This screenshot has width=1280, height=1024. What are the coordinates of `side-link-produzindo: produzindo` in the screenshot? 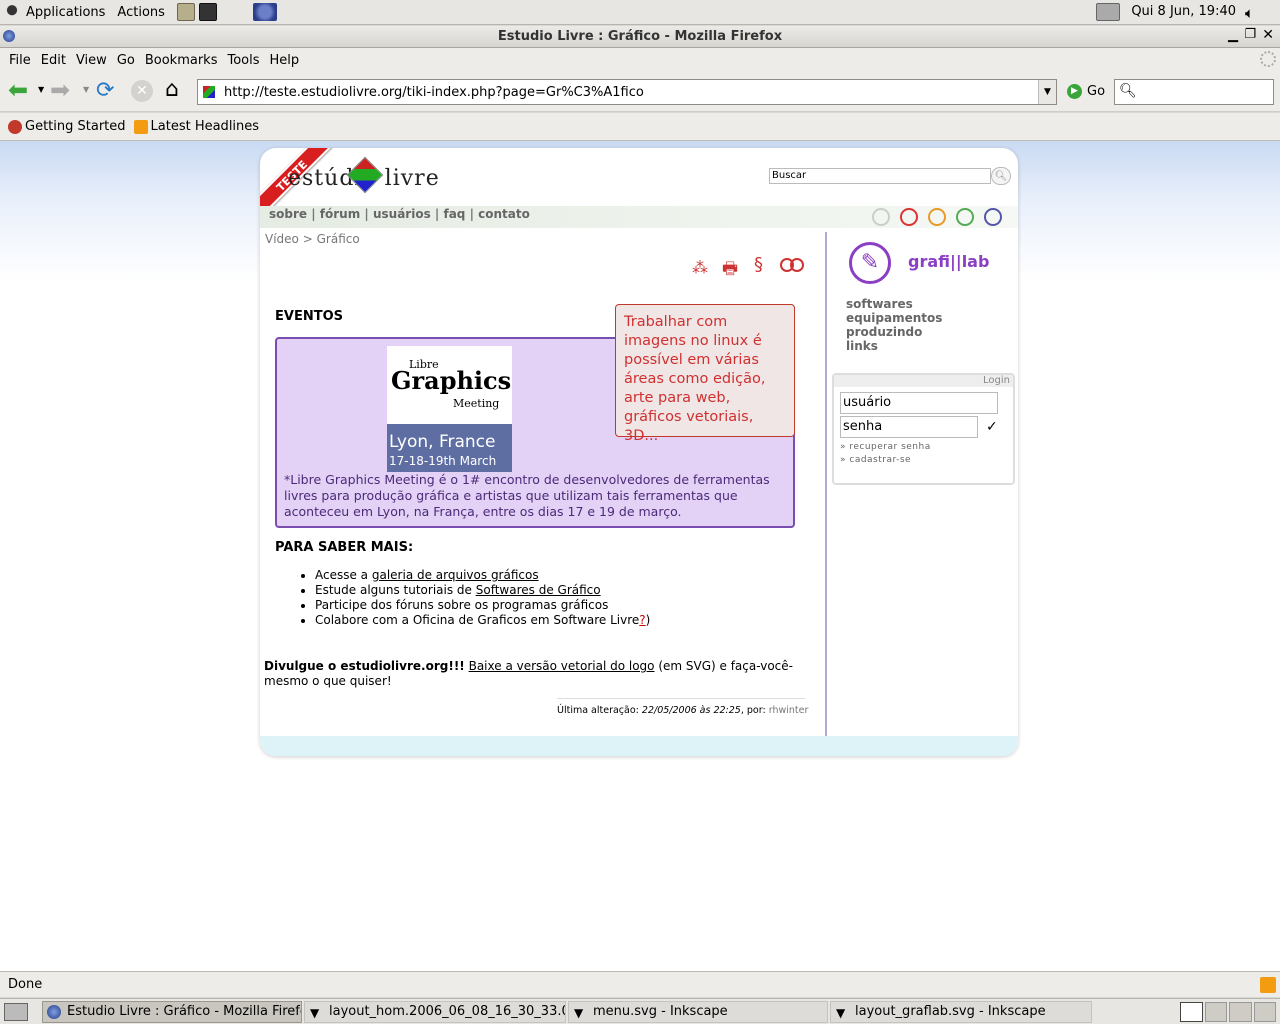 It's located at (894, 332).